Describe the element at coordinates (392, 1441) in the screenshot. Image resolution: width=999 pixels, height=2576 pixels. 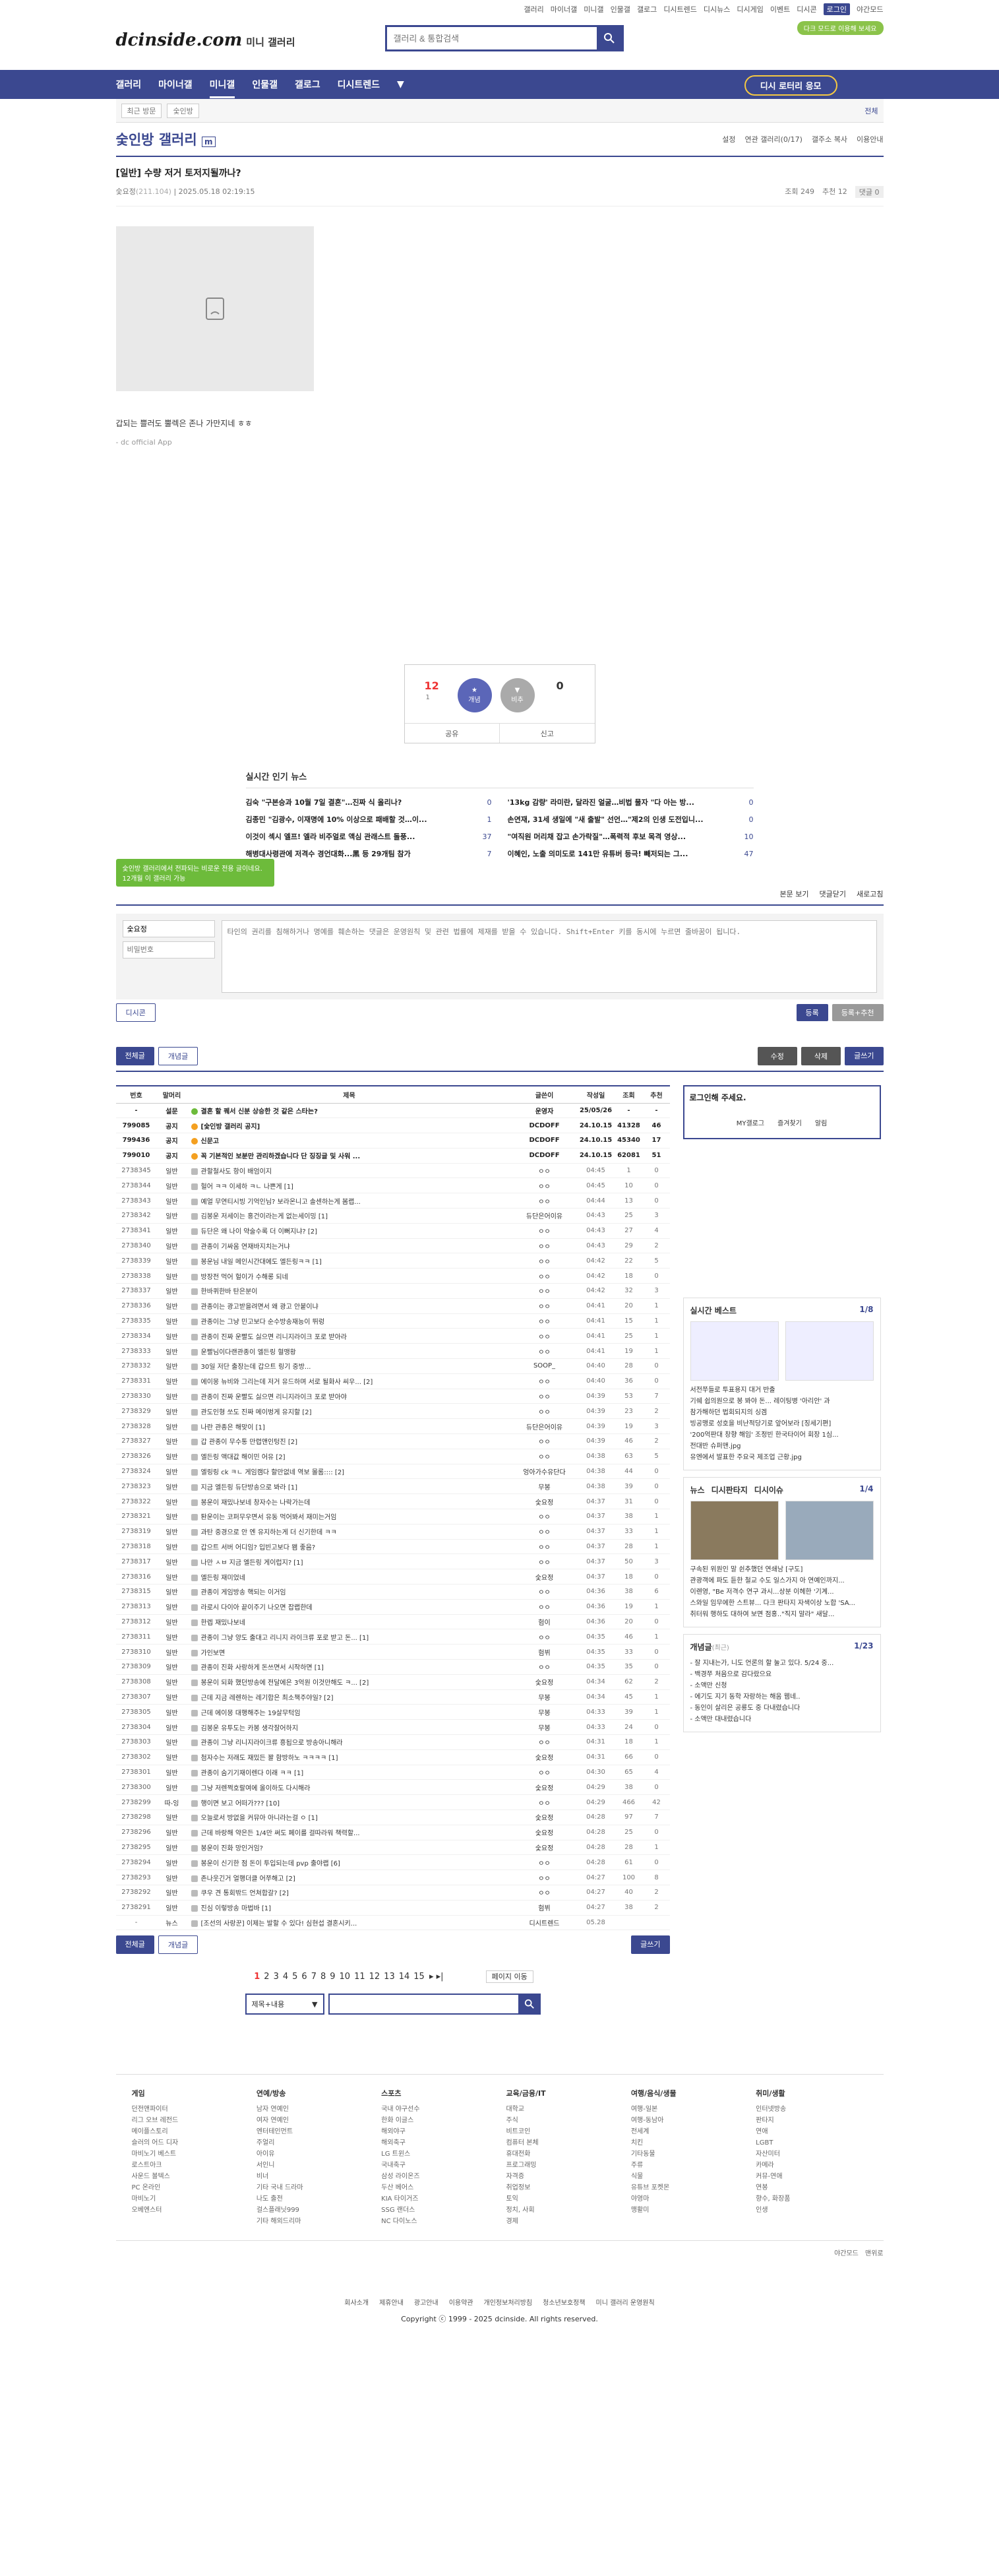
I see `table-row: 2738327 일반 갑 관종이 무수통 만렵앤인텅진 [2] ㅇㅇ 04:39 46 2` at that location.